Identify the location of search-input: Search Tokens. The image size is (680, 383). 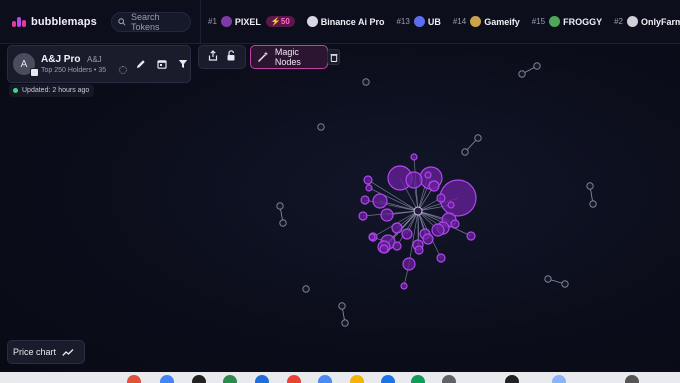
(151, 21).